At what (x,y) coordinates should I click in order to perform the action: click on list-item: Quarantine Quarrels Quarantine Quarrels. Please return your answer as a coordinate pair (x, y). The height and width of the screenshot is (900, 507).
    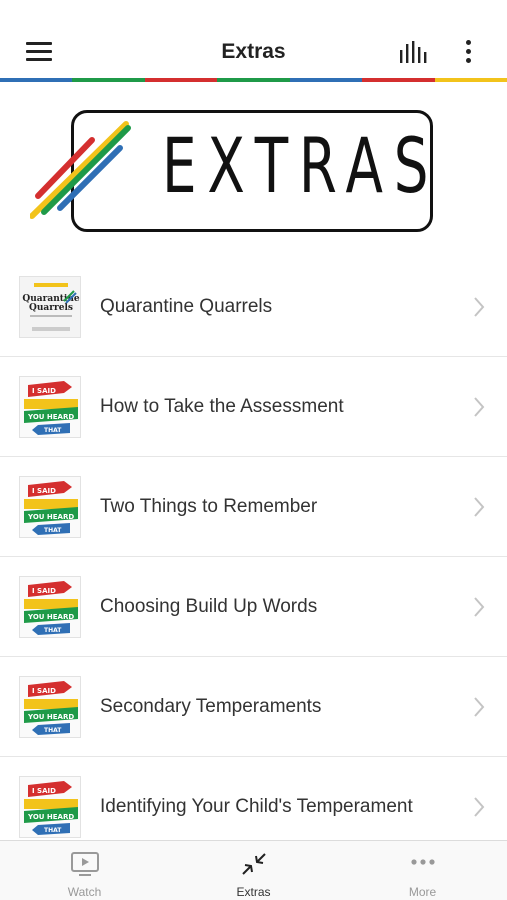
    Looking at the image, I should click on (253, 307).